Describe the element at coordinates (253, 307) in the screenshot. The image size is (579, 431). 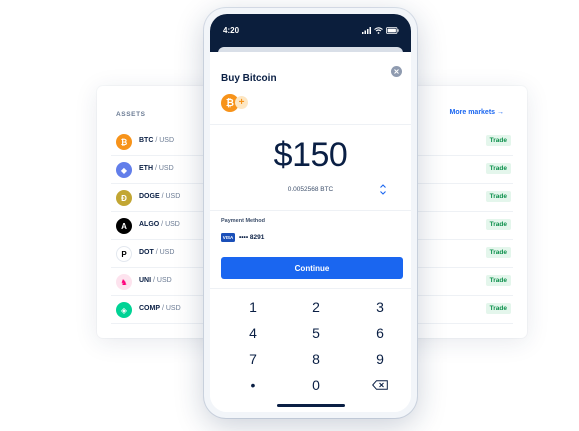
I see `digit-key-1: 1` at that location.